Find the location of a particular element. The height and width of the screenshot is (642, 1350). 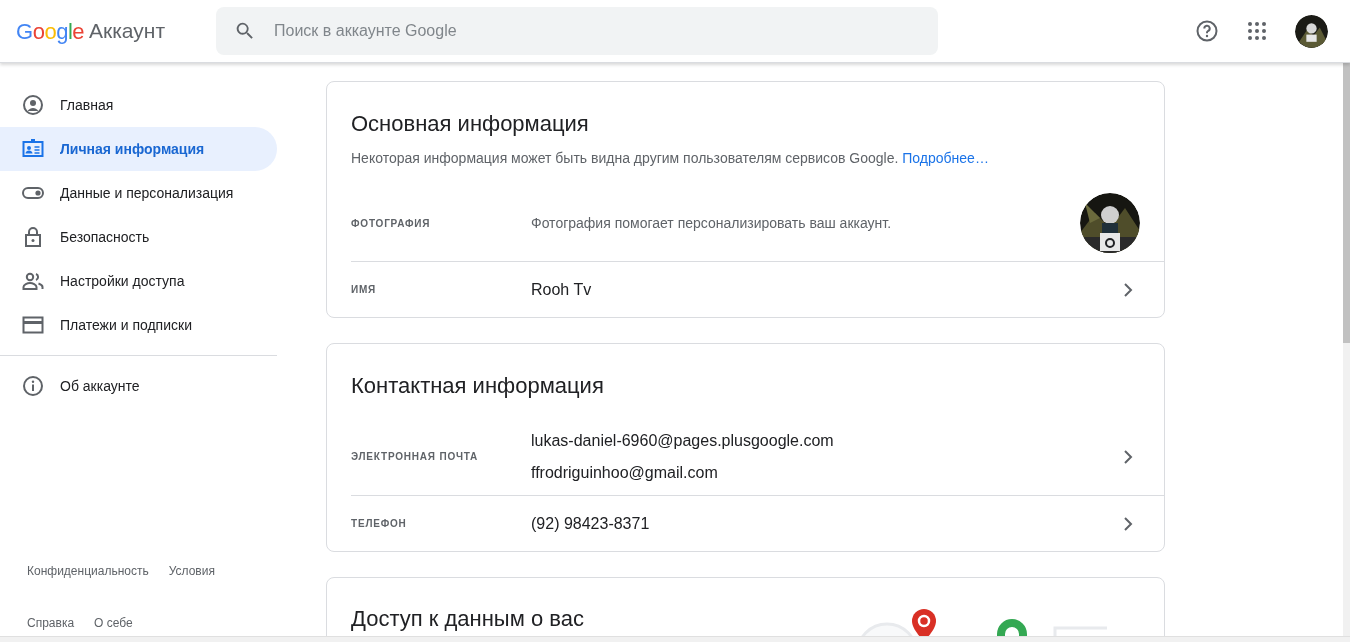

footer-link: Конфиденциальность is located at coordinates (88, 571).